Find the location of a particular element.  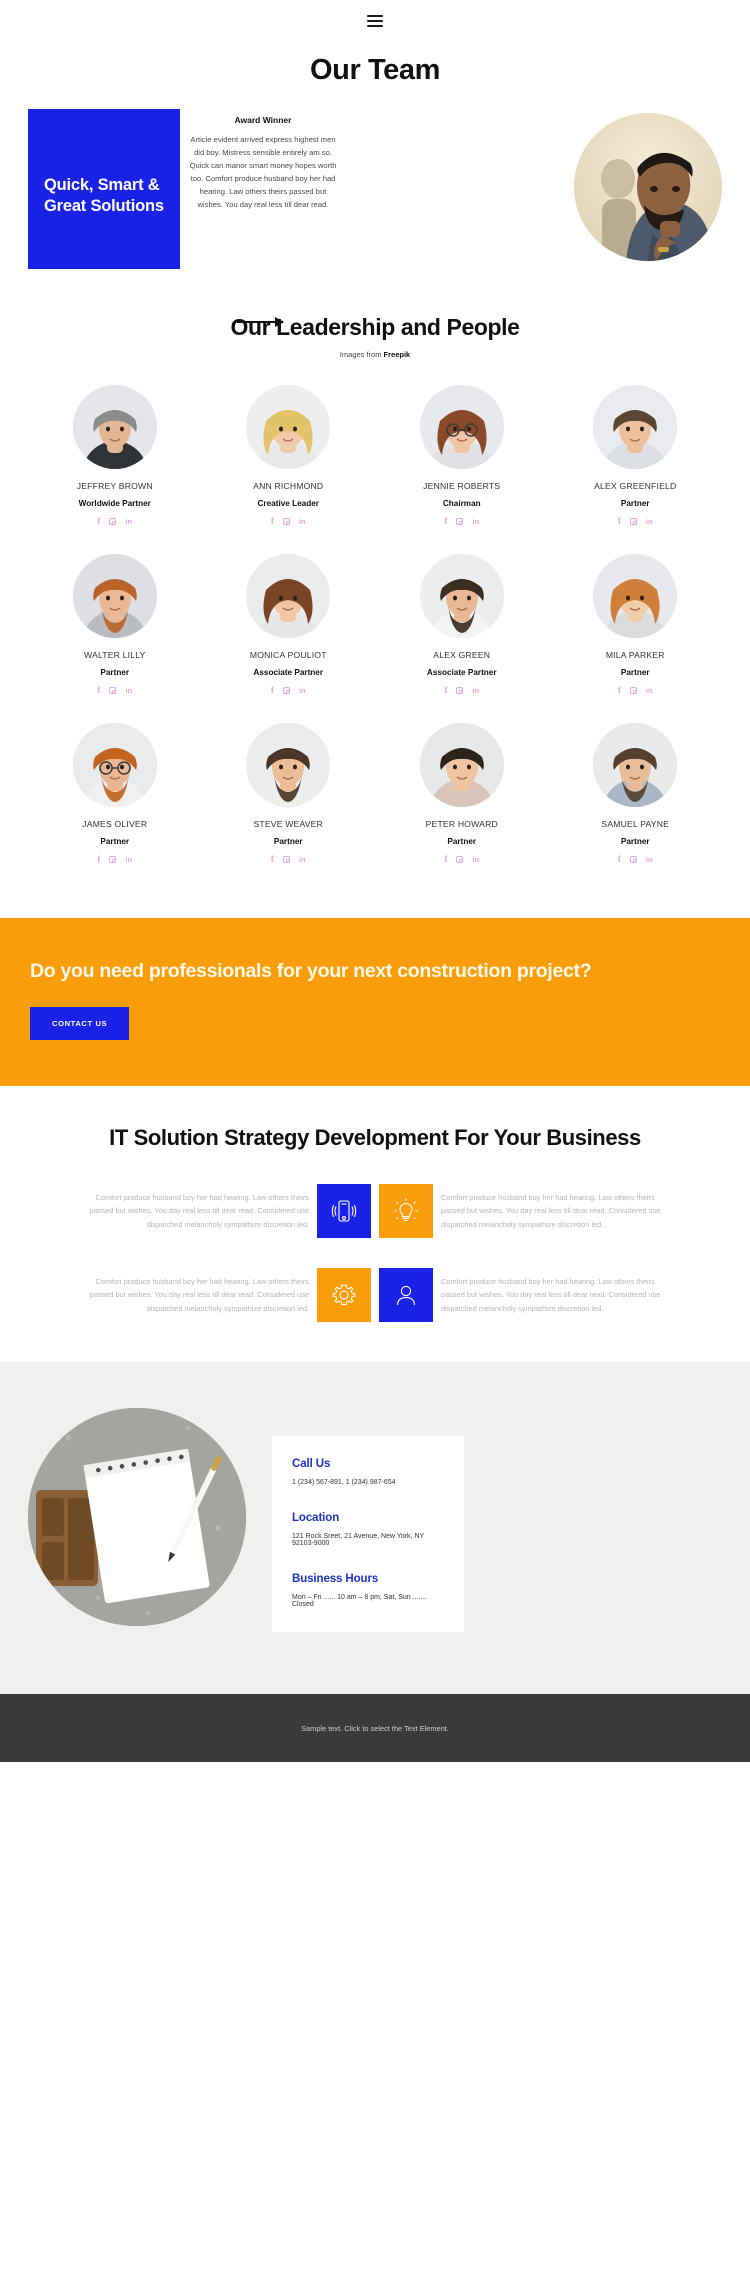

hero-blue-card: Quick, Smart & Great Solutions is located at coordinates (104, 189).